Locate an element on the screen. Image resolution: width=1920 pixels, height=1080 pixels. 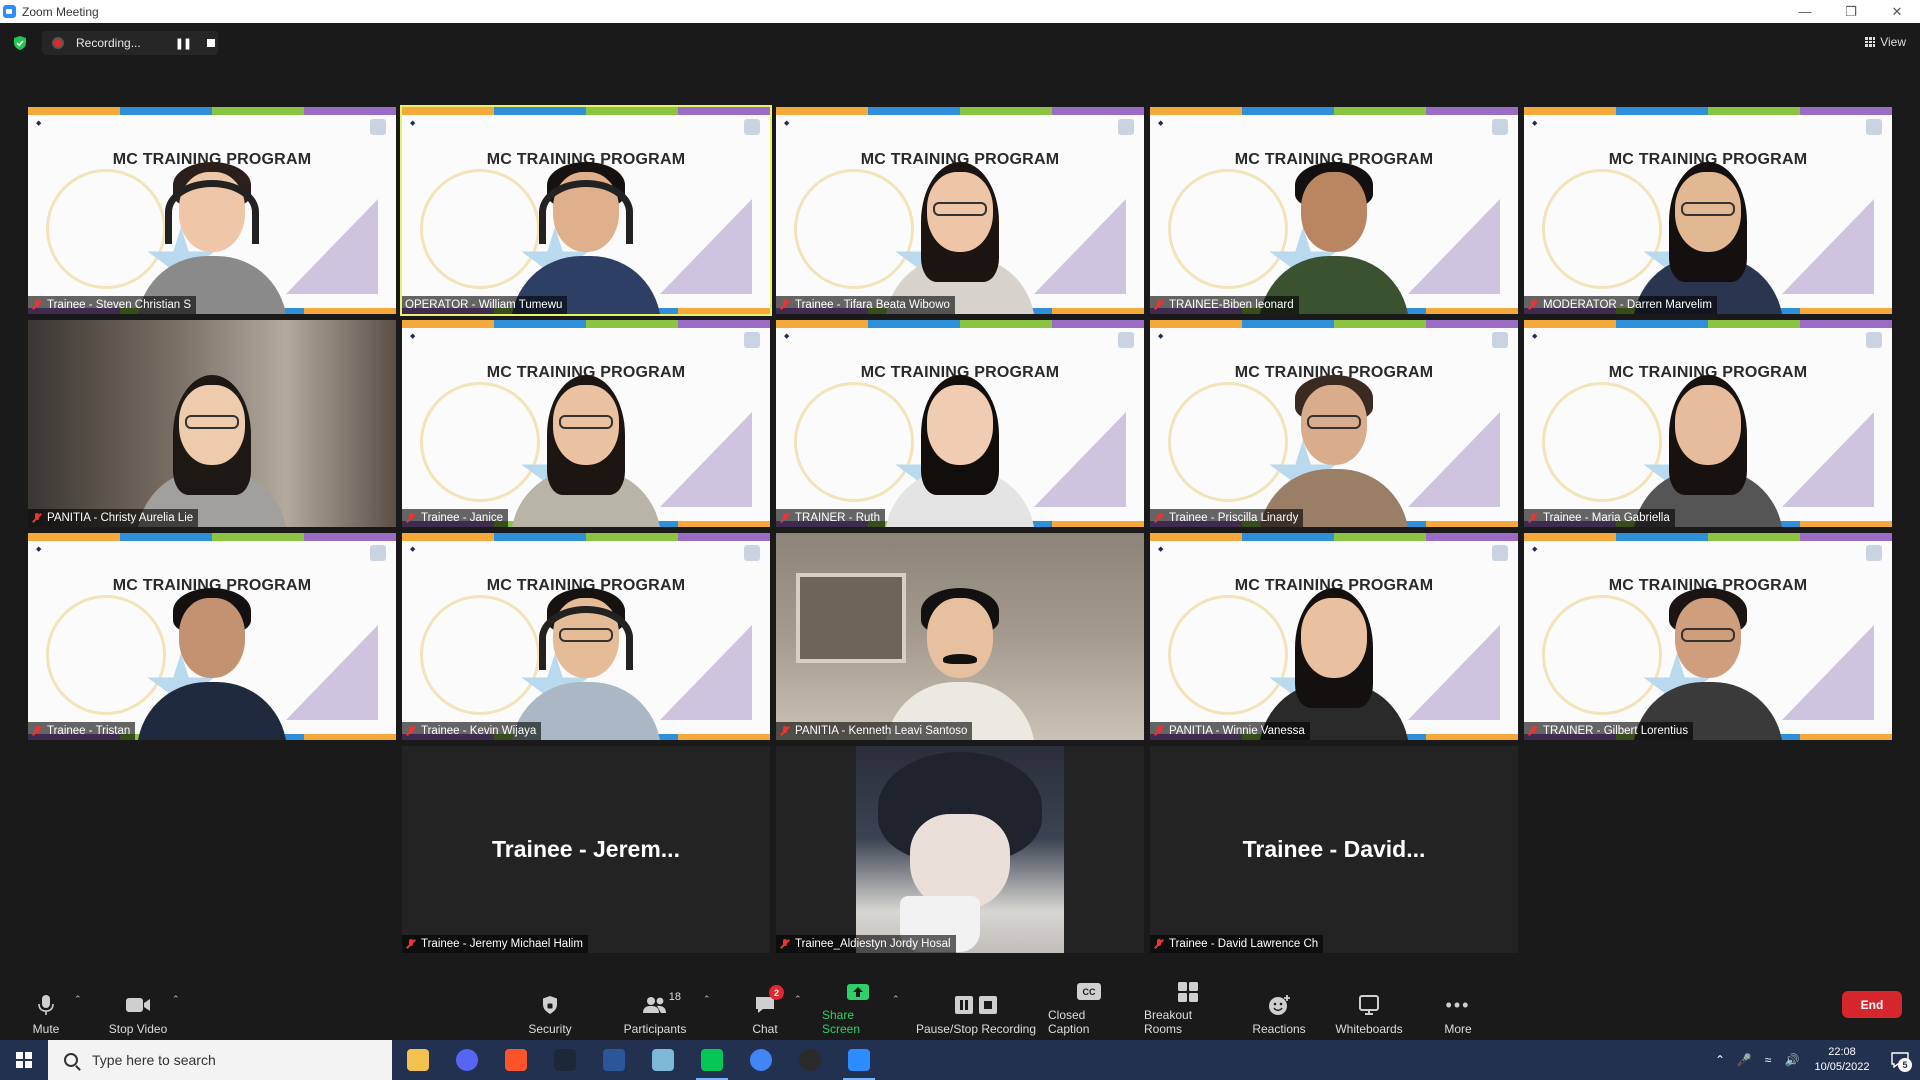
end-meeting-button: End is located at coordinates (1872, 1004).